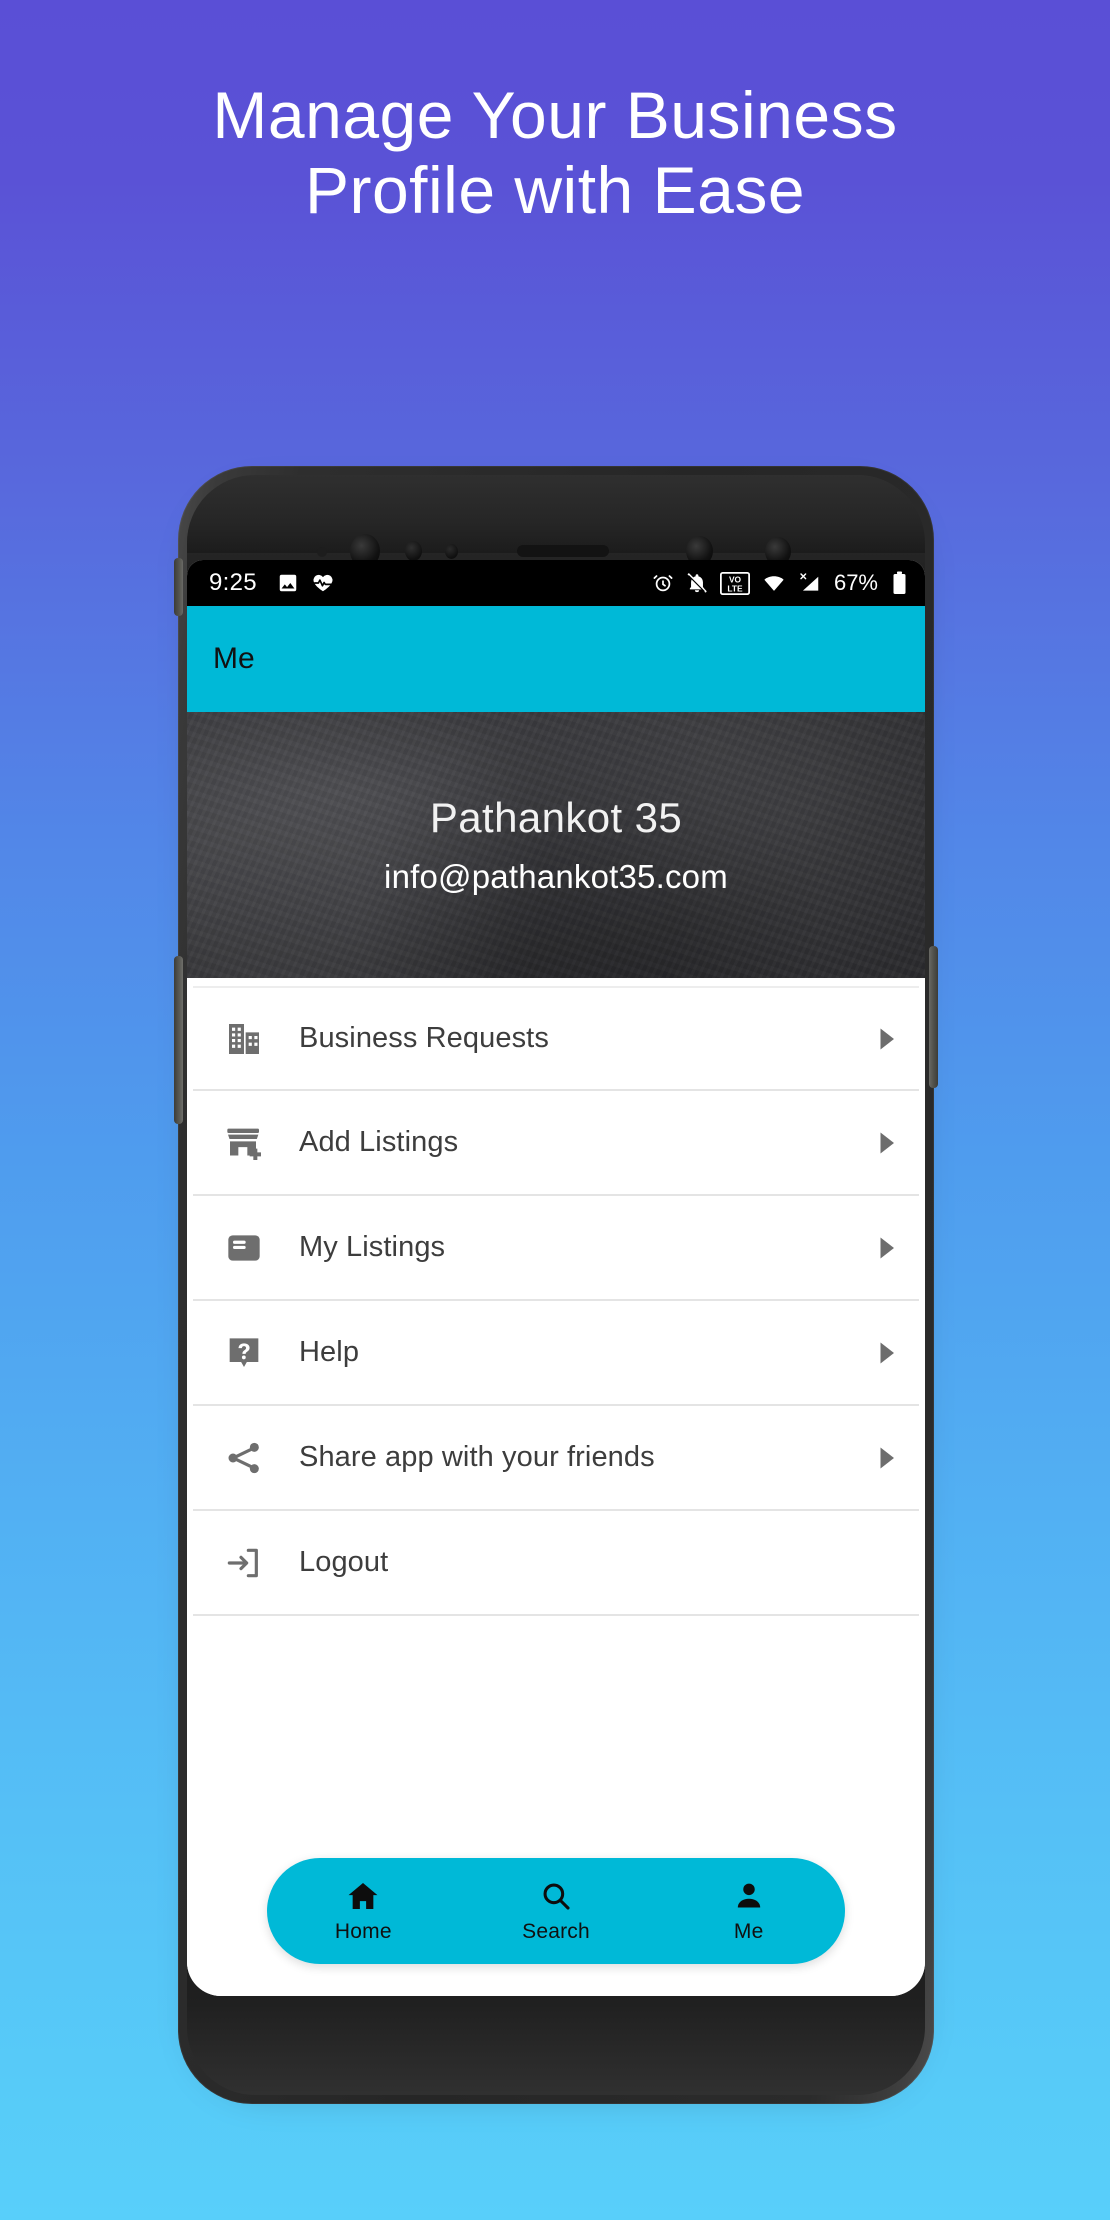 The image size is (1110, 2220). I want to click on svg-text: LTE, so click(735, 588).